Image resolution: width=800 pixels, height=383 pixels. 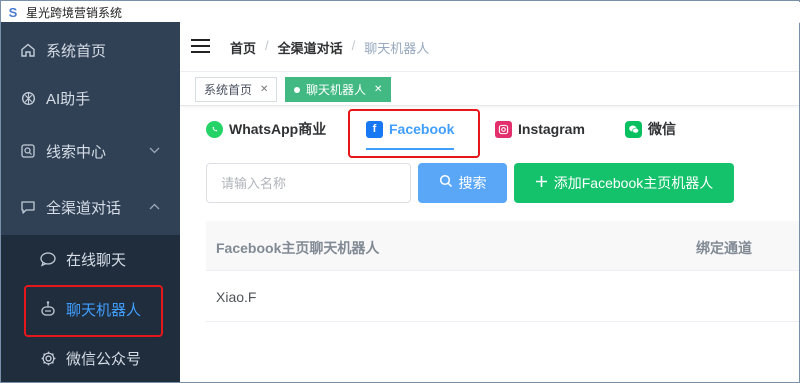 I want to click on submenu-item-online-chat: 在线聊天, so click(x=90, y=259).